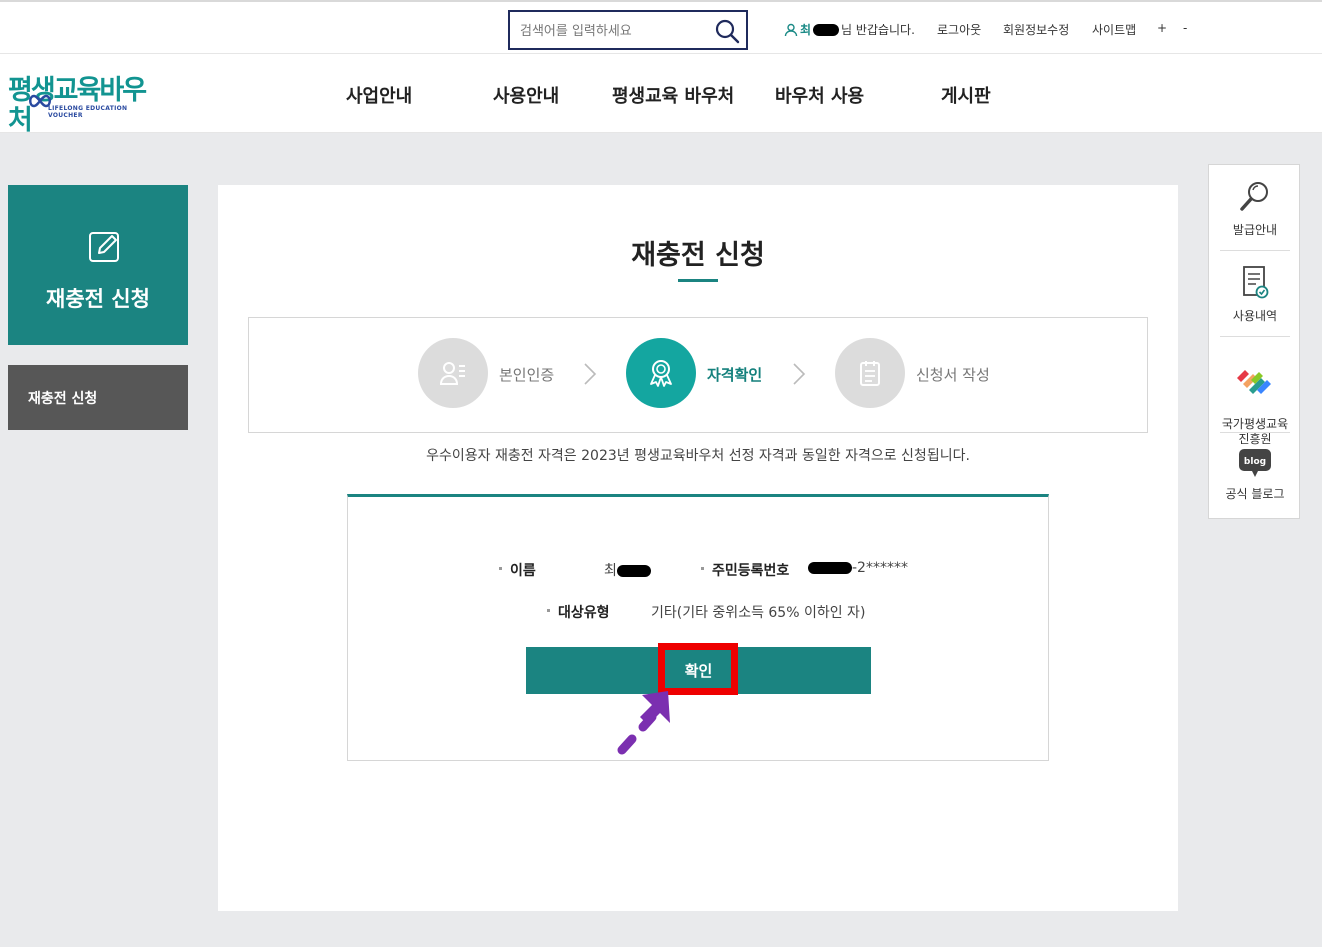 This screenshot has width=1322, height=947. I want to click on type-row: 대상유형, so click(578, 612).